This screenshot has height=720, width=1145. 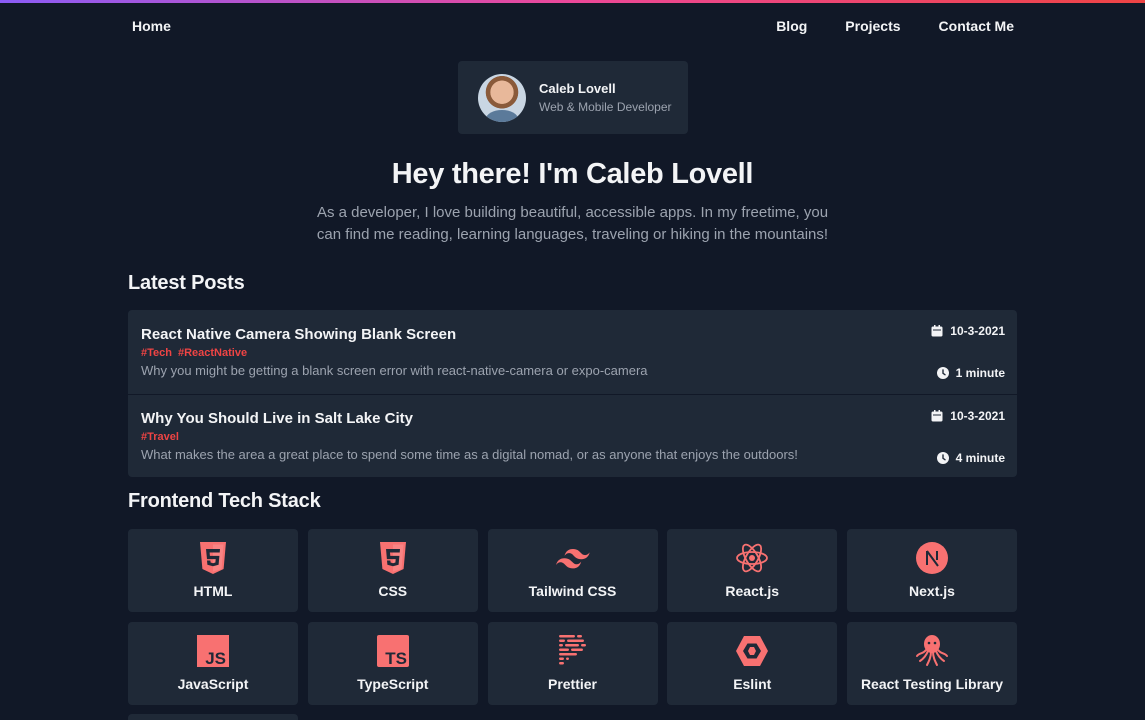 I want to click on post-tags: #Travel, so click(x=572, y=437).